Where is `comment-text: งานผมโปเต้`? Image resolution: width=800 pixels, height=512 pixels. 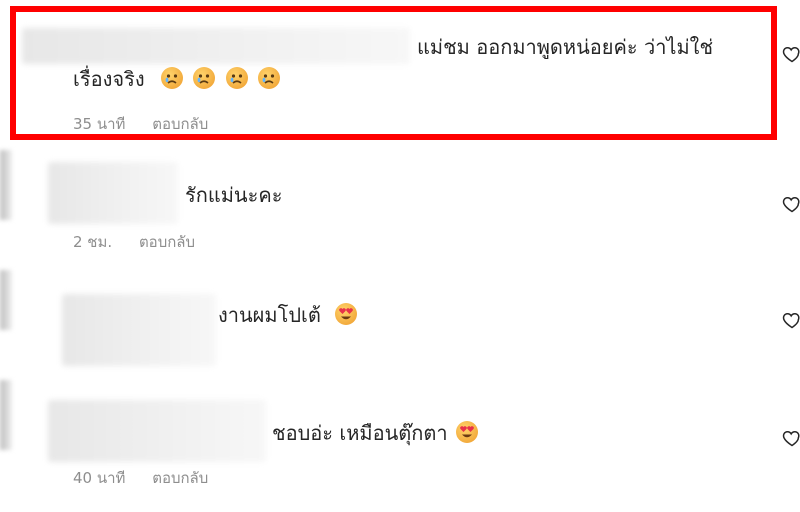 comment-text: งานผมโปเต้ is located at coordinates (269, 315).